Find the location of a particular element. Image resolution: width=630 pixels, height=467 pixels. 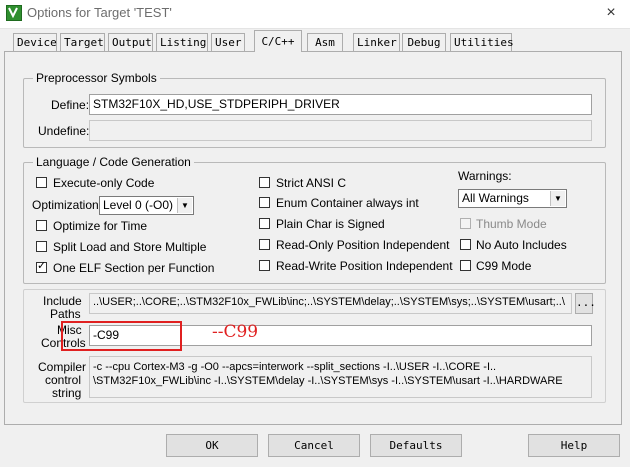

tab-utilities: Utilities is located at coordinates (482, 42).